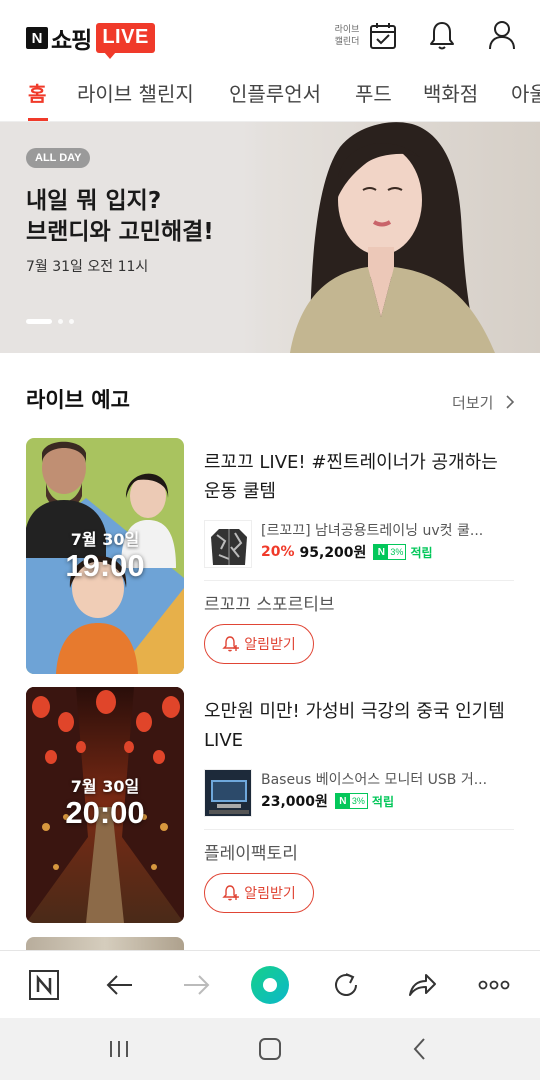 This screenshot has width=540, height=1080. Describe the element at coordinates (294, 802) in the screenshot. I see `price: 23,000원` at that location.